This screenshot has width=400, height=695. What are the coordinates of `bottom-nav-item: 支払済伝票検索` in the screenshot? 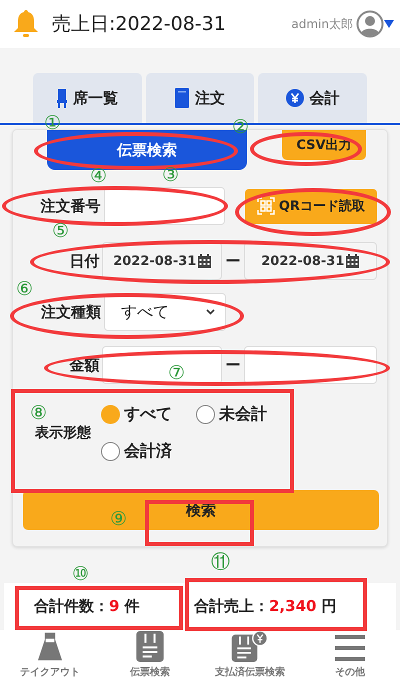 It's located at (250, 662).